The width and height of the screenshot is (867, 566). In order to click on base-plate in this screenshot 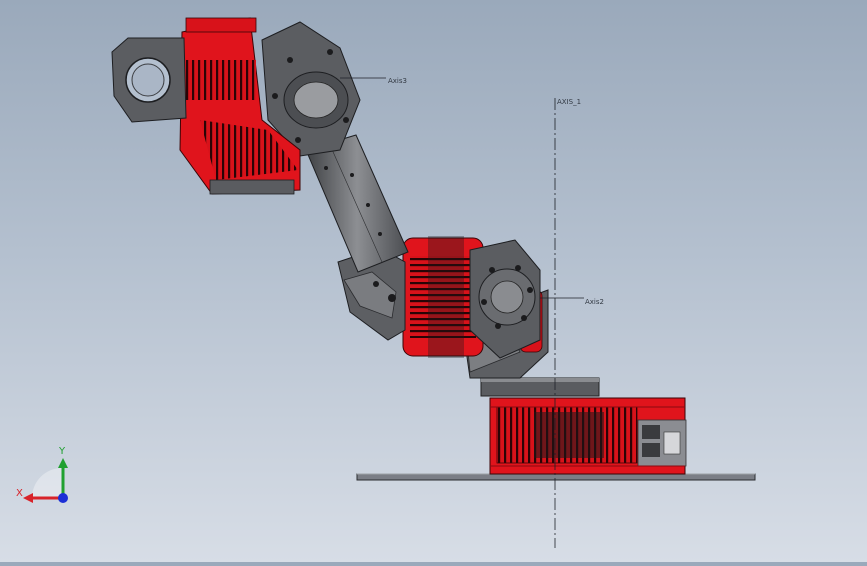, I will do `click(556, 477)`.